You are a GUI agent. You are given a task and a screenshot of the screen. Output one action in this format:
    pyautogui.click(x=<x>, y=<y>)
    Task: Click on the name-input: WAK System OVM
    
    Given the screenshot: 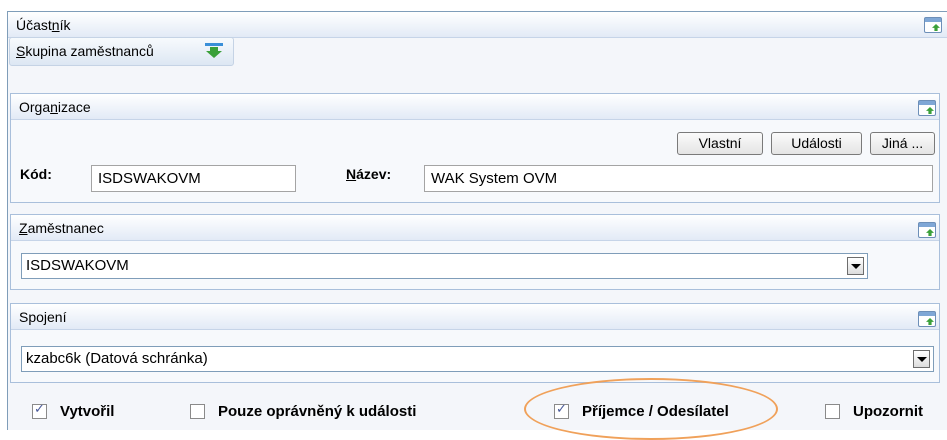 What is the action you would take?
    pyautogui.click(x=678, y=178)
    